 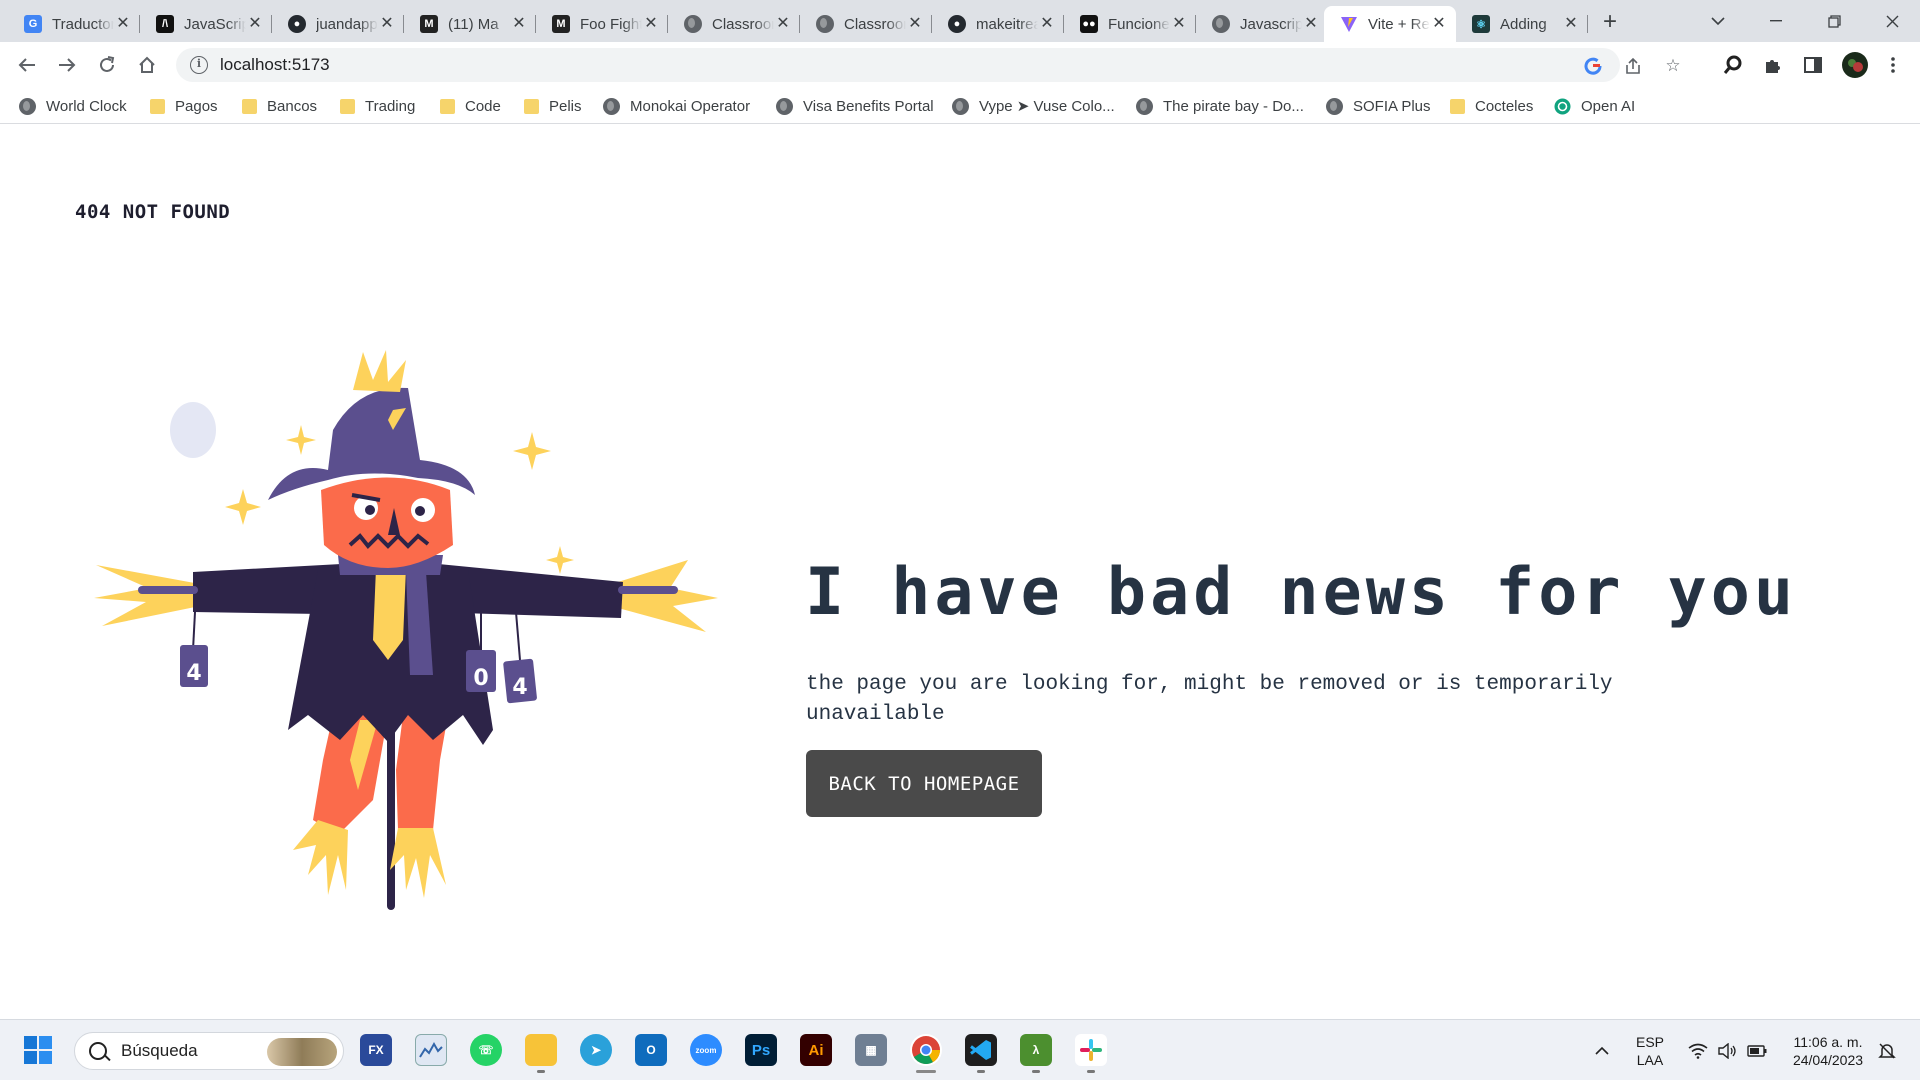 I want to click on new-tab-button: +, so click(x=1610, y=23).